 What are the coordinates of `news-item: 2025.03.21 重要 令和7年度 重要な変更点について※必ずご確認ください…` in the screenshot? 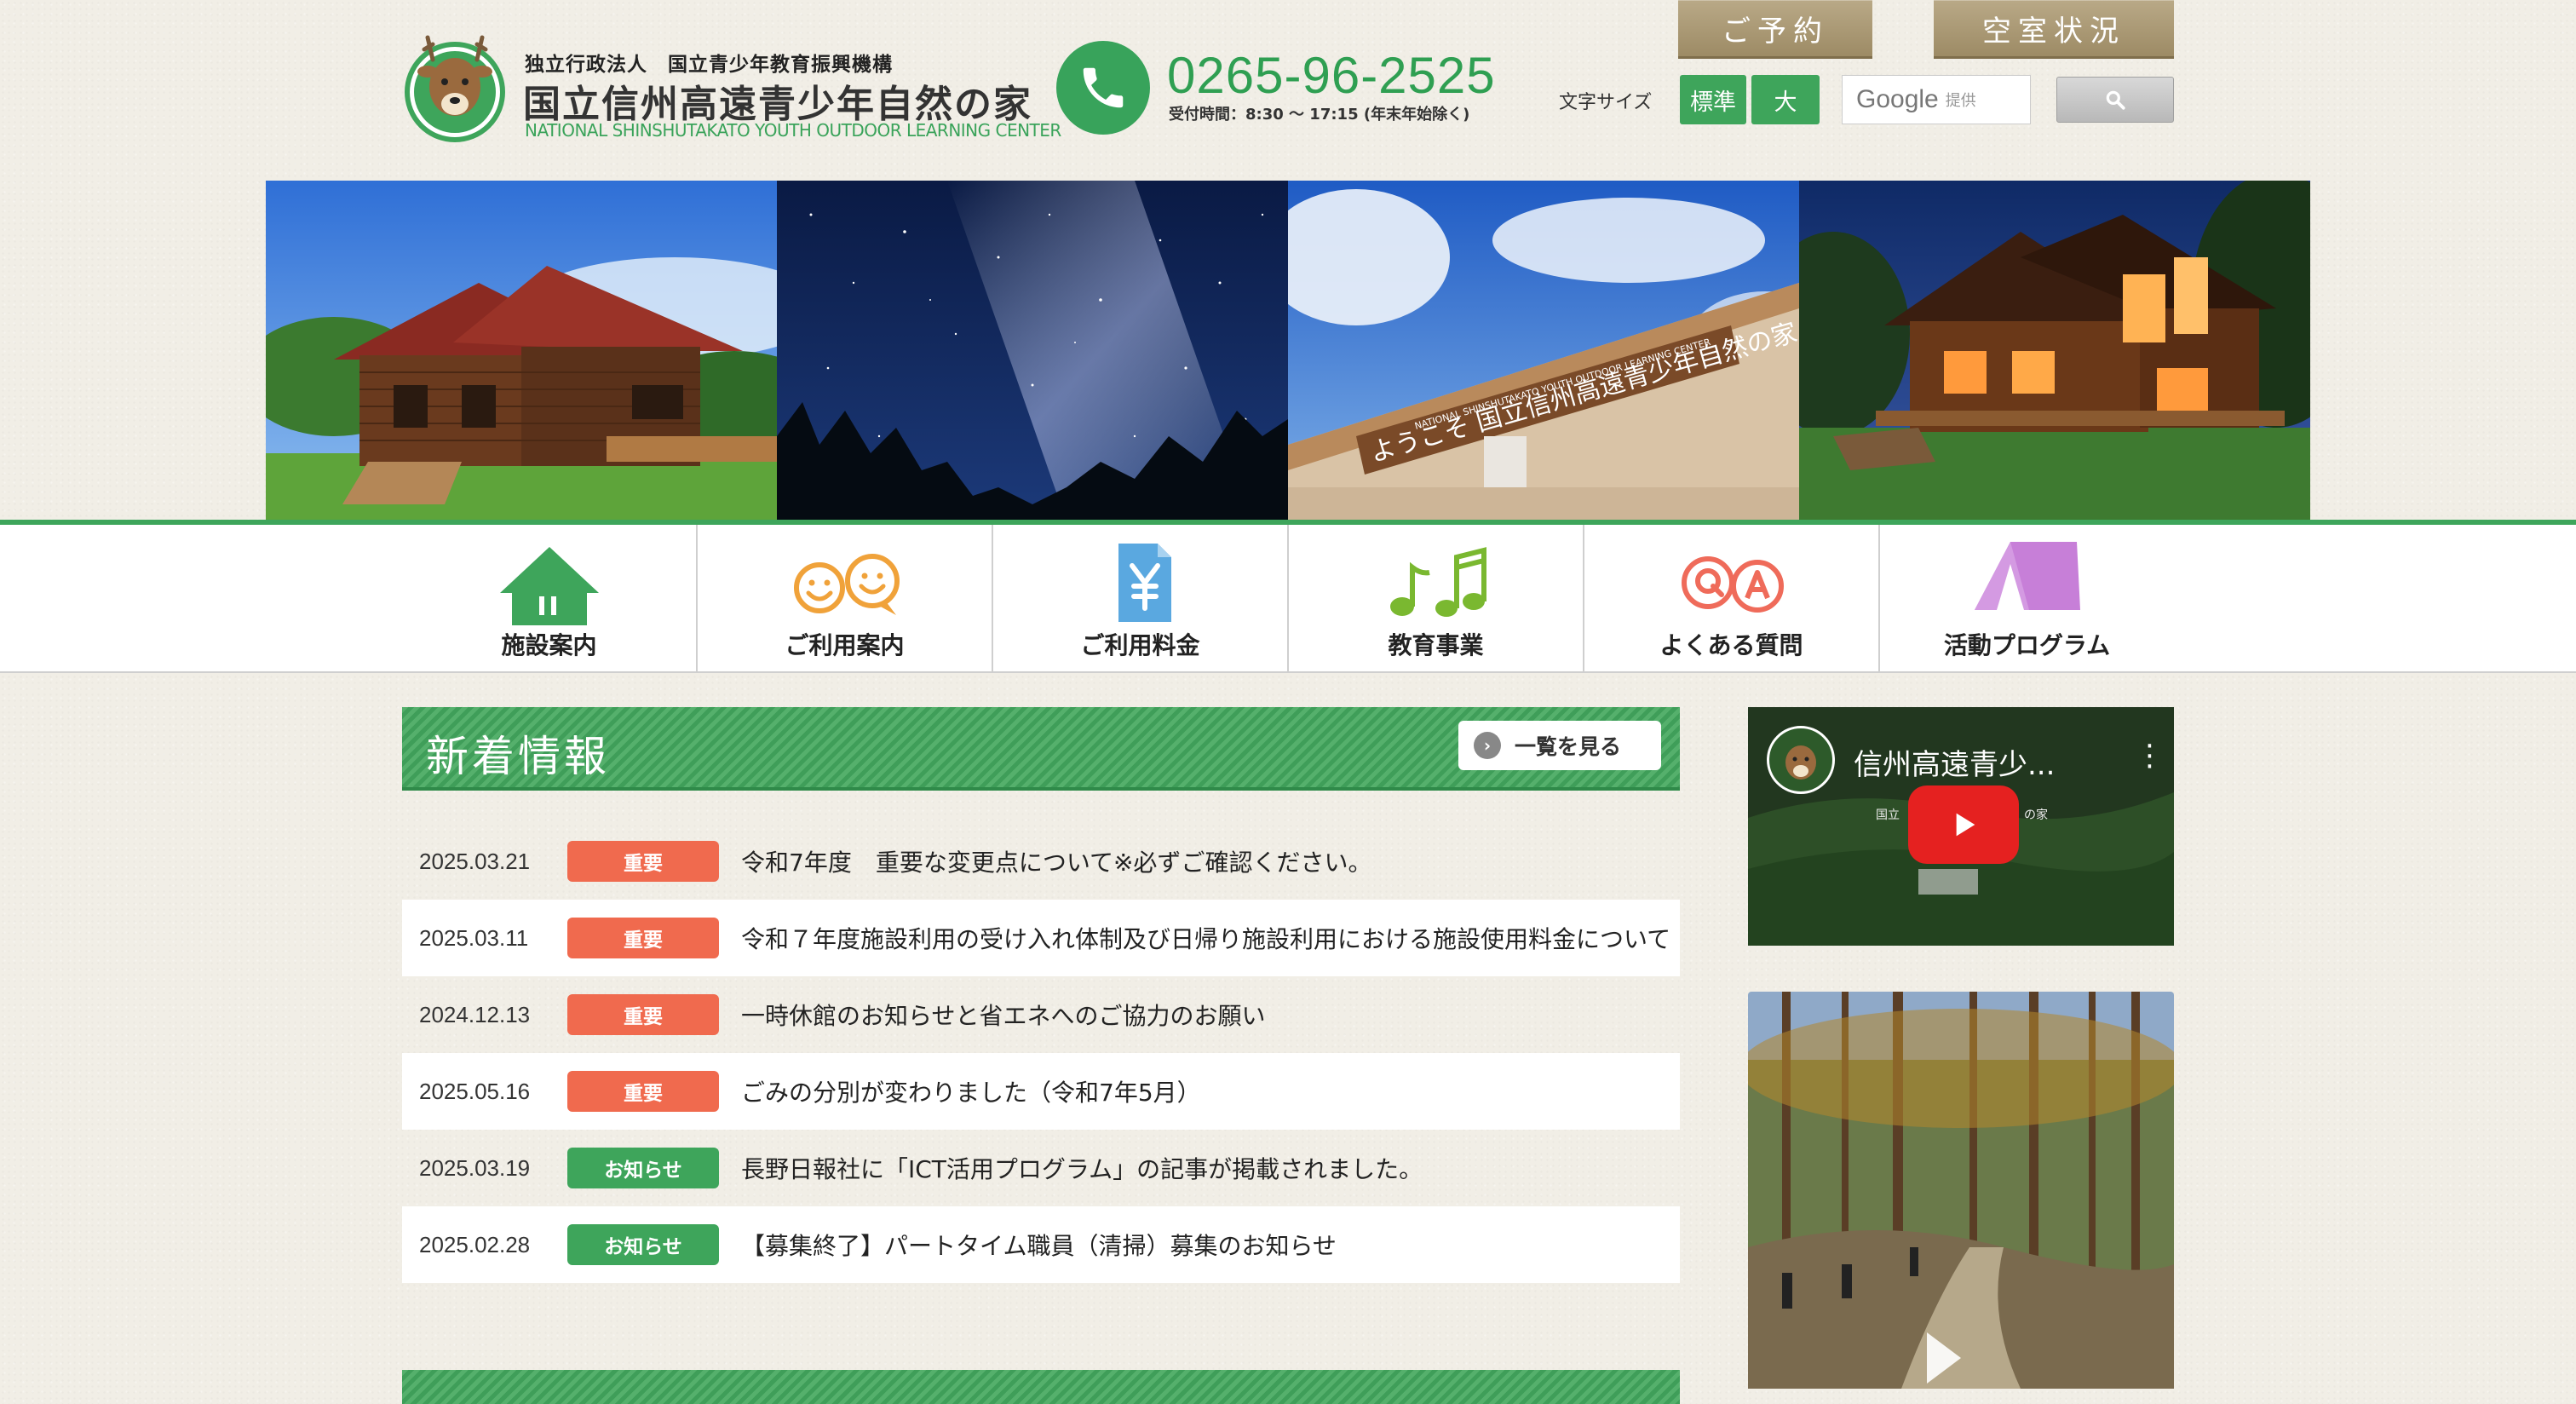 It's located at (1041, 861).